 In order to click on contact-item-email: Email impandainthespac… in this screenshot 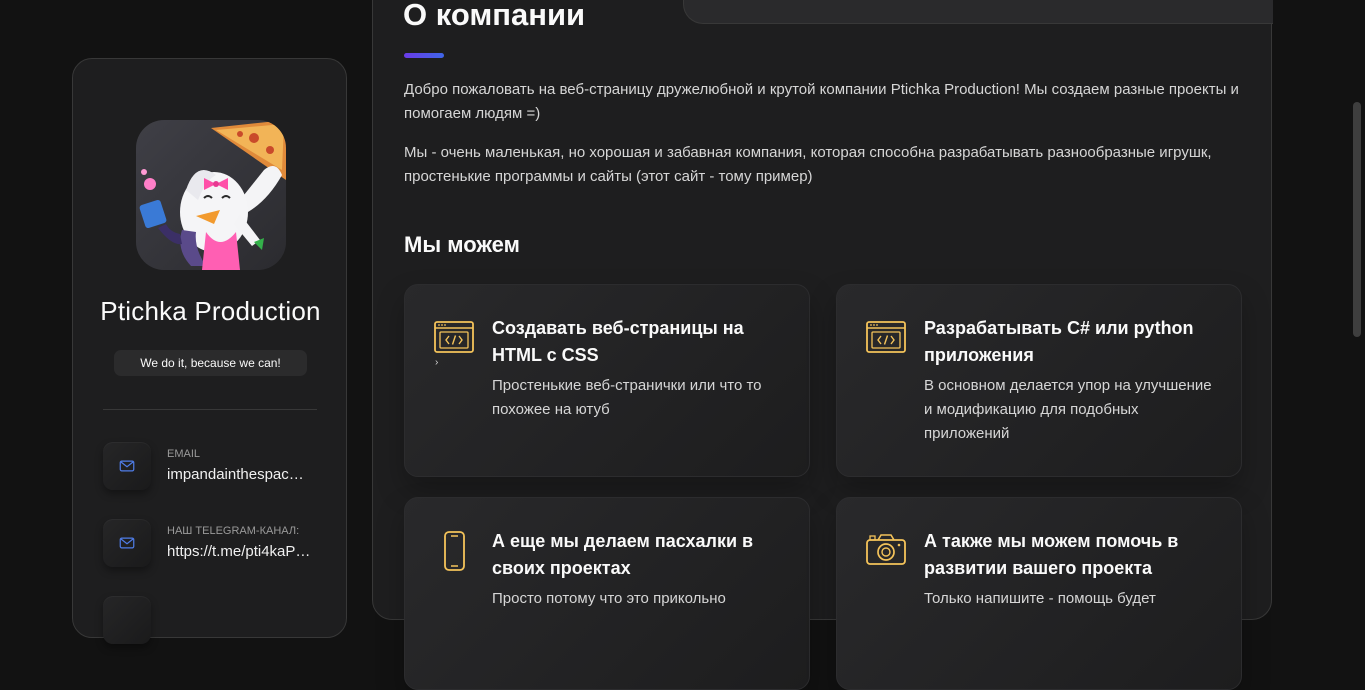, I will do `click(213, 466)`.